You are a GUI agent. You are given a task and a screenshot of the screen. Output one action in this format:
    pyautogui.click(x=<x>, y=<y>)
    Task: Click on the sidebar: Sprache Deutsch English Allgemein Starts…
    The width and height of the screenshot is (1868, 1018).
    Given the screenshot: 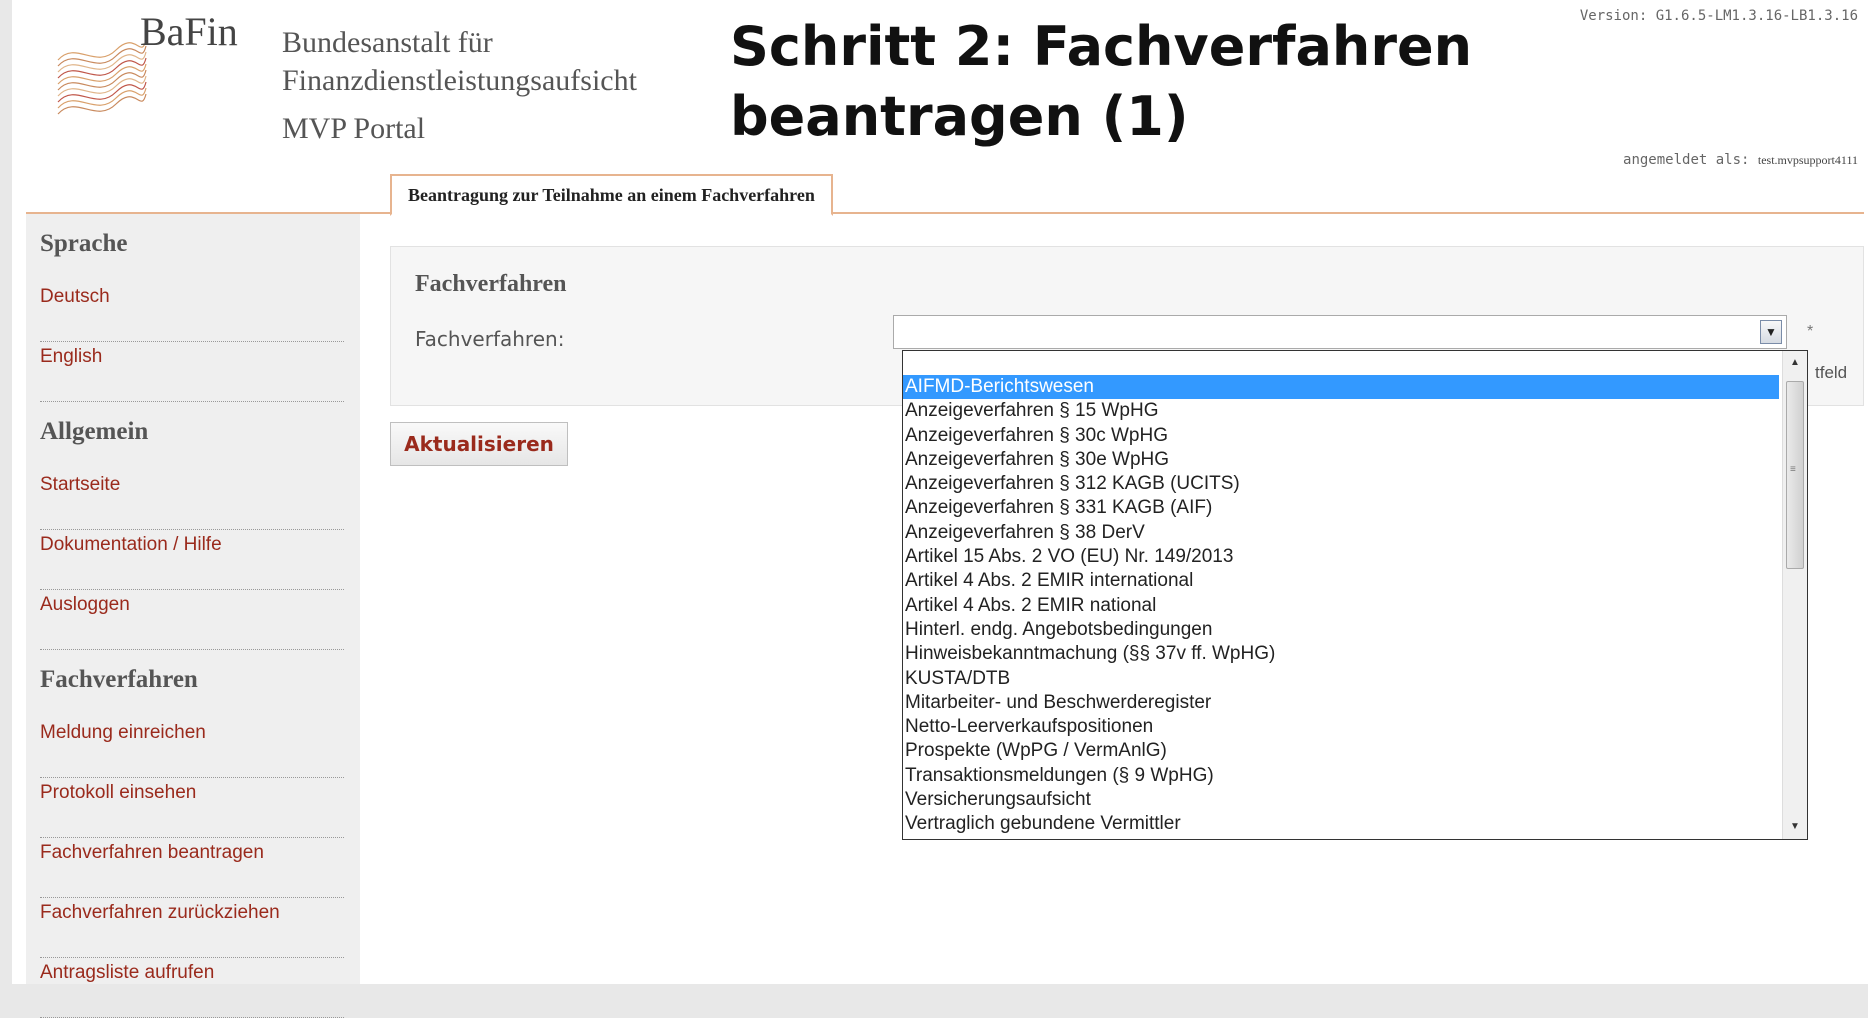 What is the action you would take?
    pyautogui.click(x=193, y=616)
    